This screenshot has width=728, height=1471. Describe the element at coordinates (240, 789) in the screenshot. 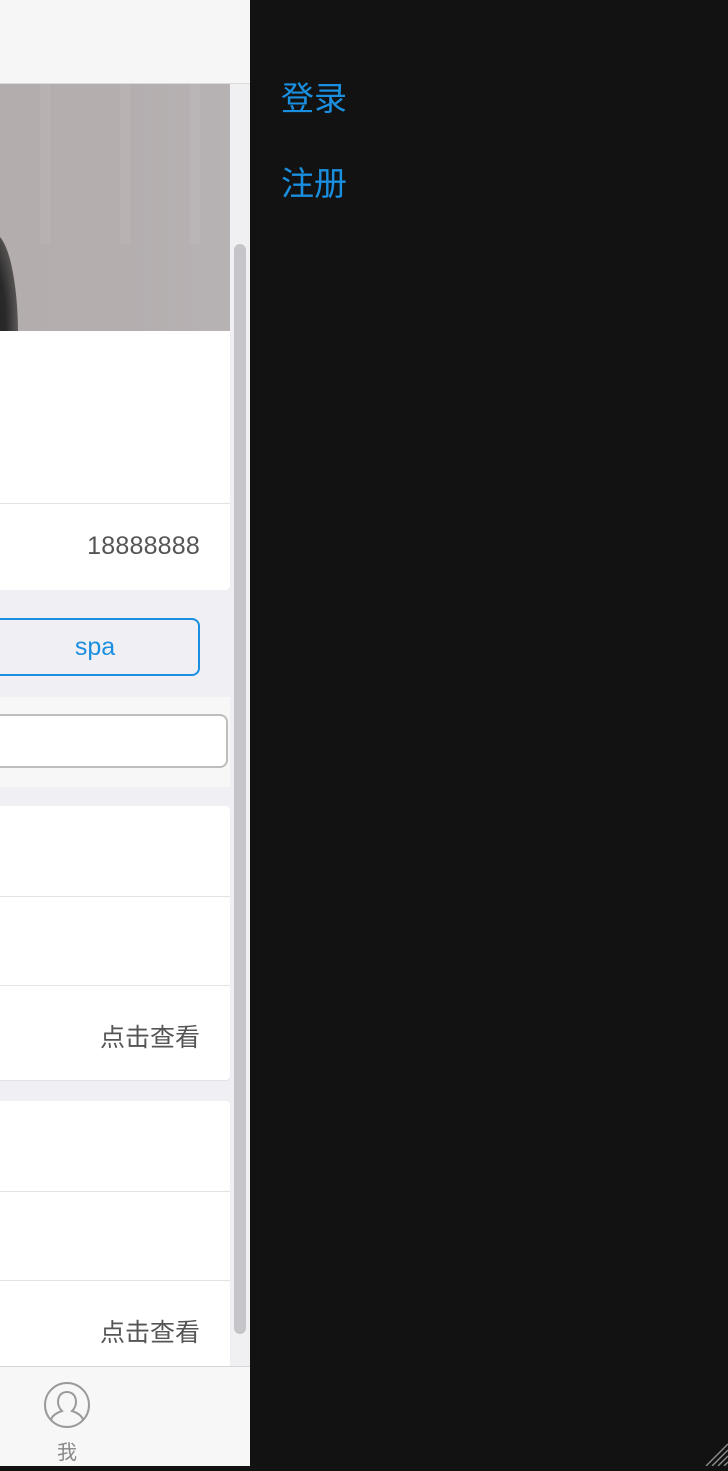

I see `scrollbar-thumb` at that location.